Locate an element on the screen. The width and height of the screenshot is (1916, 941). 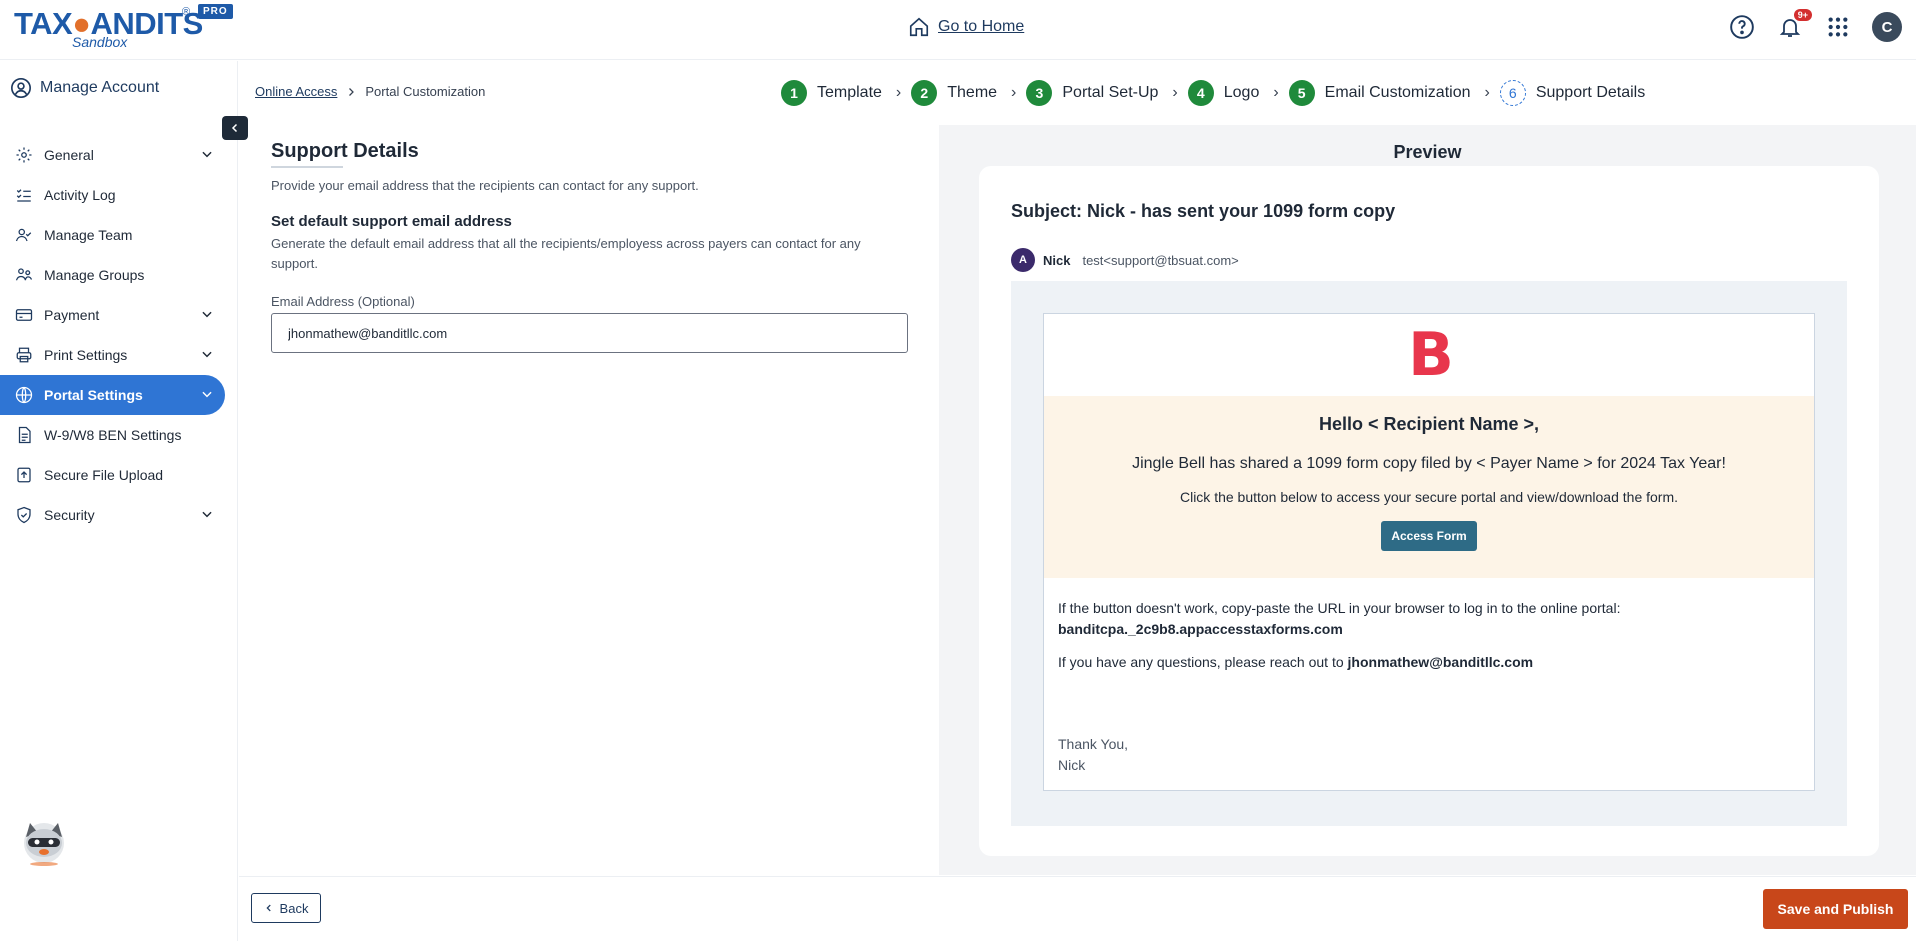
sidebar-item-manage-groups: Manage Groups is located at coordinates (119, 275).